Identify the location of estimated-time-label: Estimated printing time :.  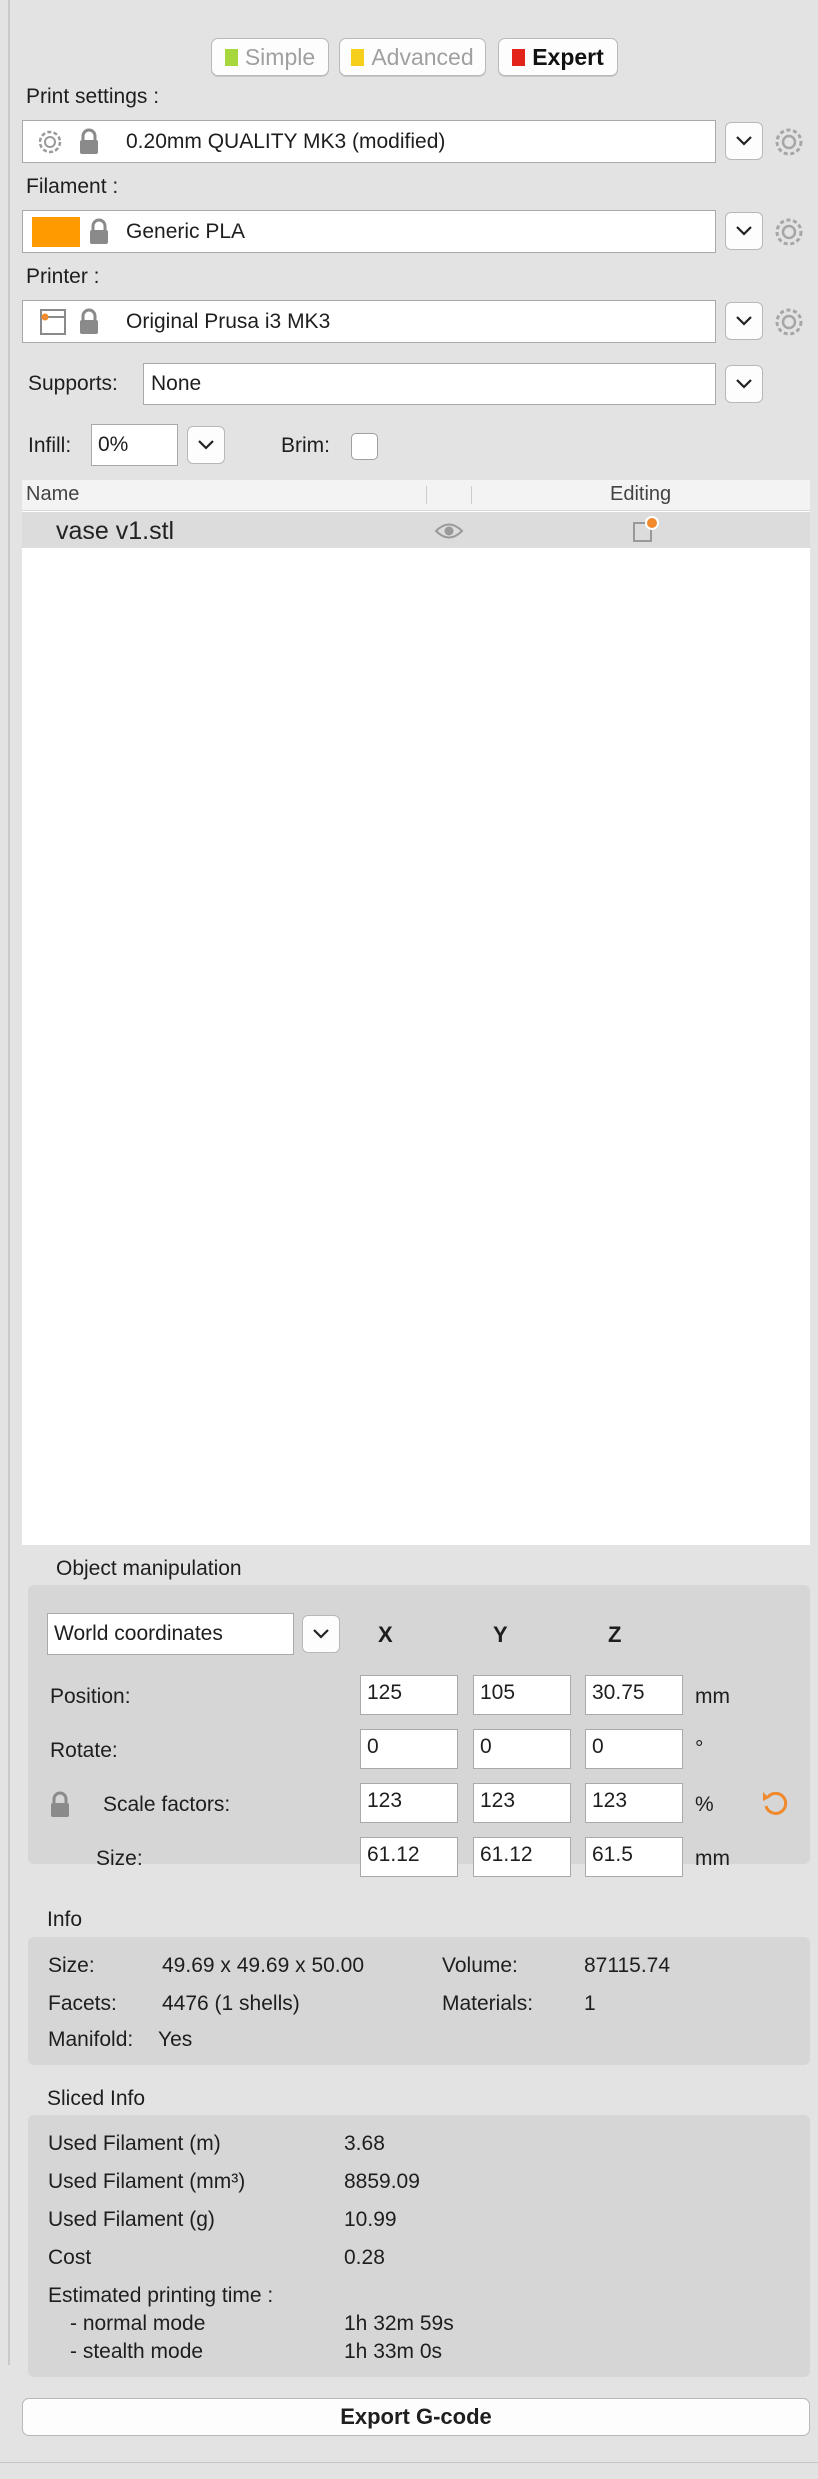
(161, 2295).